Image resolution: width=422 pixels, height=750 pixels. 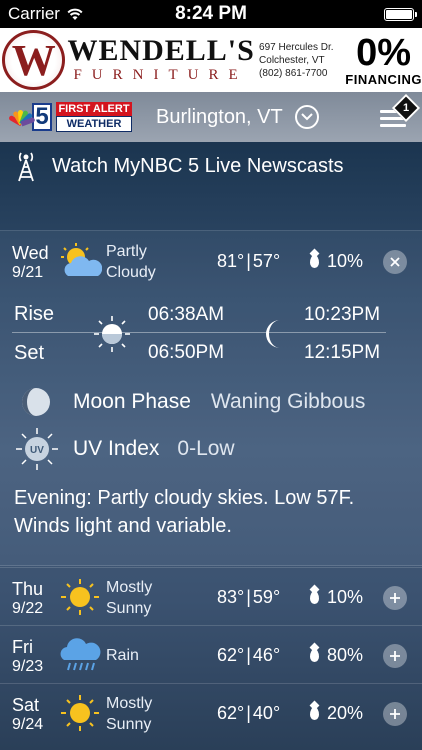 I want to click on battery-icon, so click(x=400, y=14).